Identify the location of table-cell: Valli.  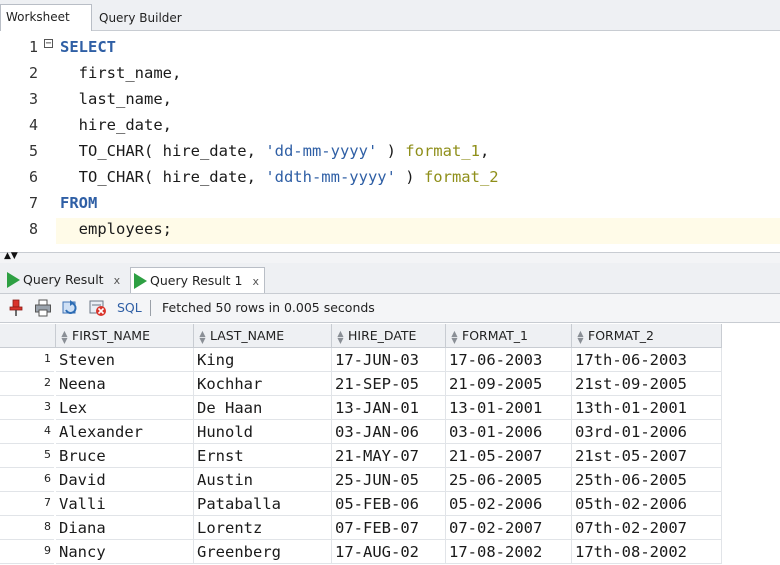
(125, 504).